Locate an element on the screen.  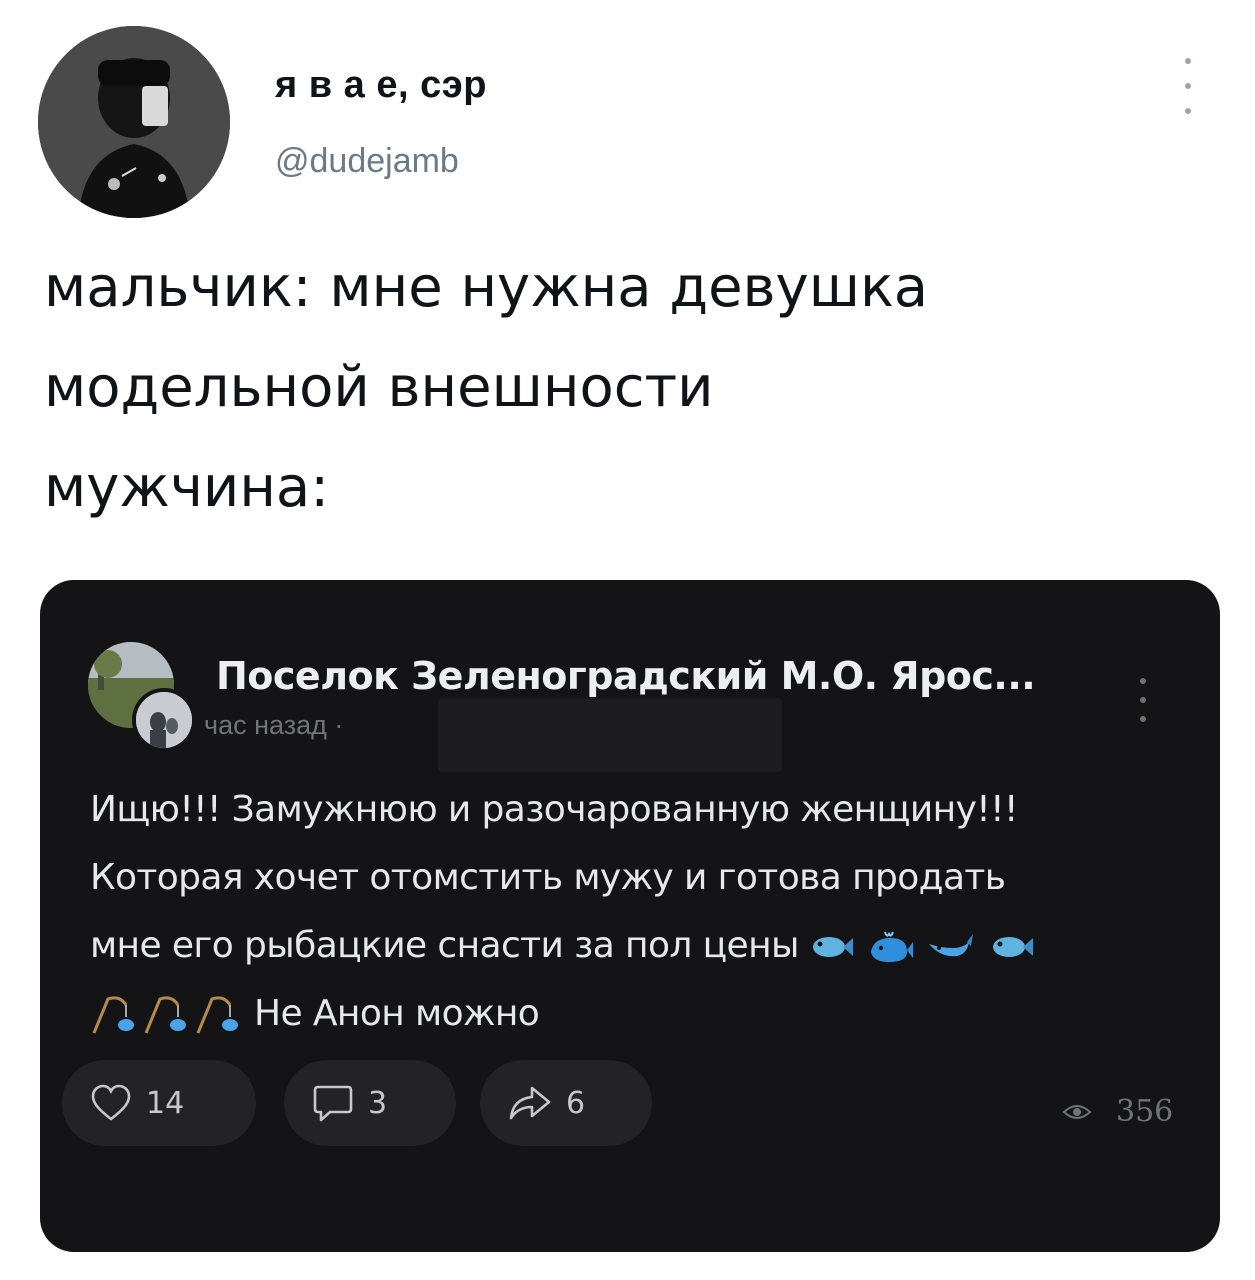
comment-icon is located at coordinates (333, 1103).